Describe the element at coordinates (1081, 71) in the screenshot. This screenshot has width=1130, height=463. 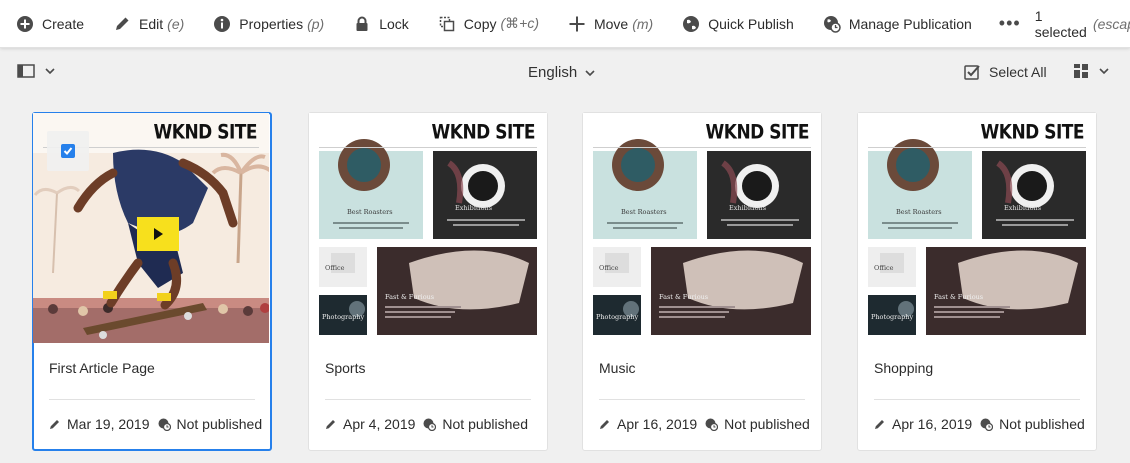
I see `card-view-icon` at that location.